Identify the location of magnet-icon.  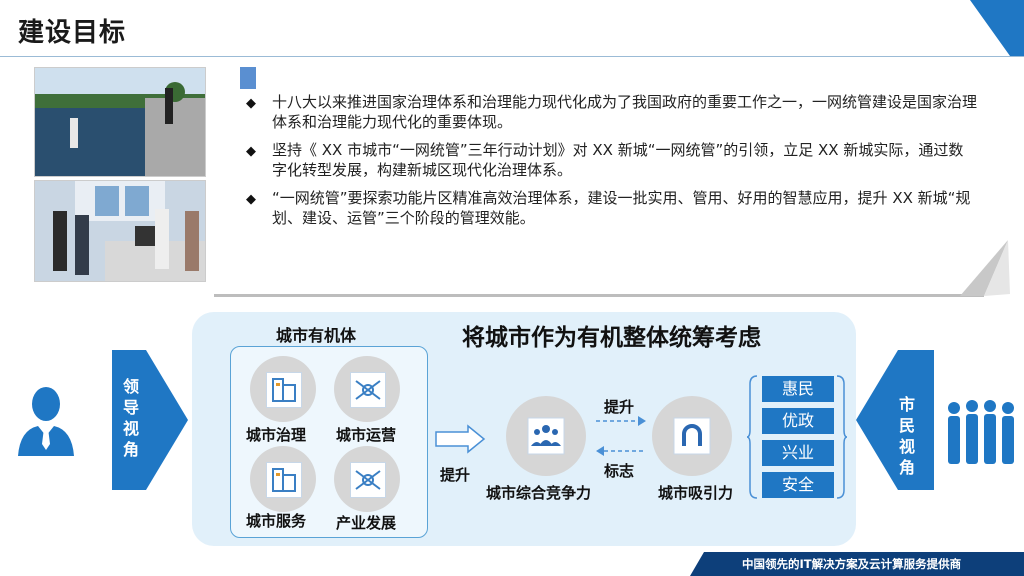
(692, 436).